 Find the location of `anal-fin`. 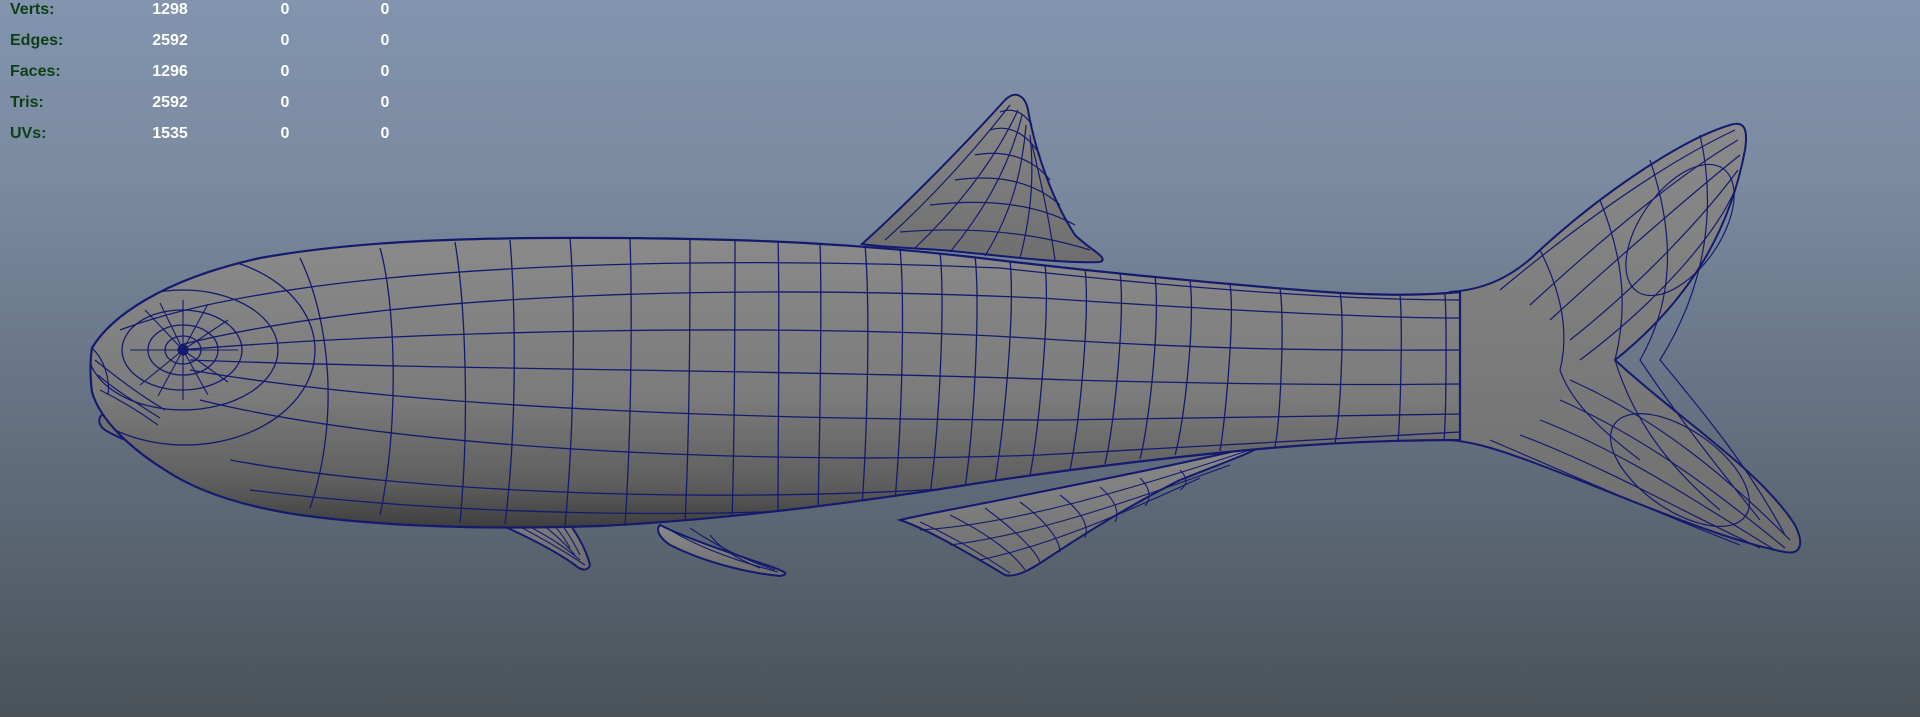

anal-fin is located at coordinates (722, 550).